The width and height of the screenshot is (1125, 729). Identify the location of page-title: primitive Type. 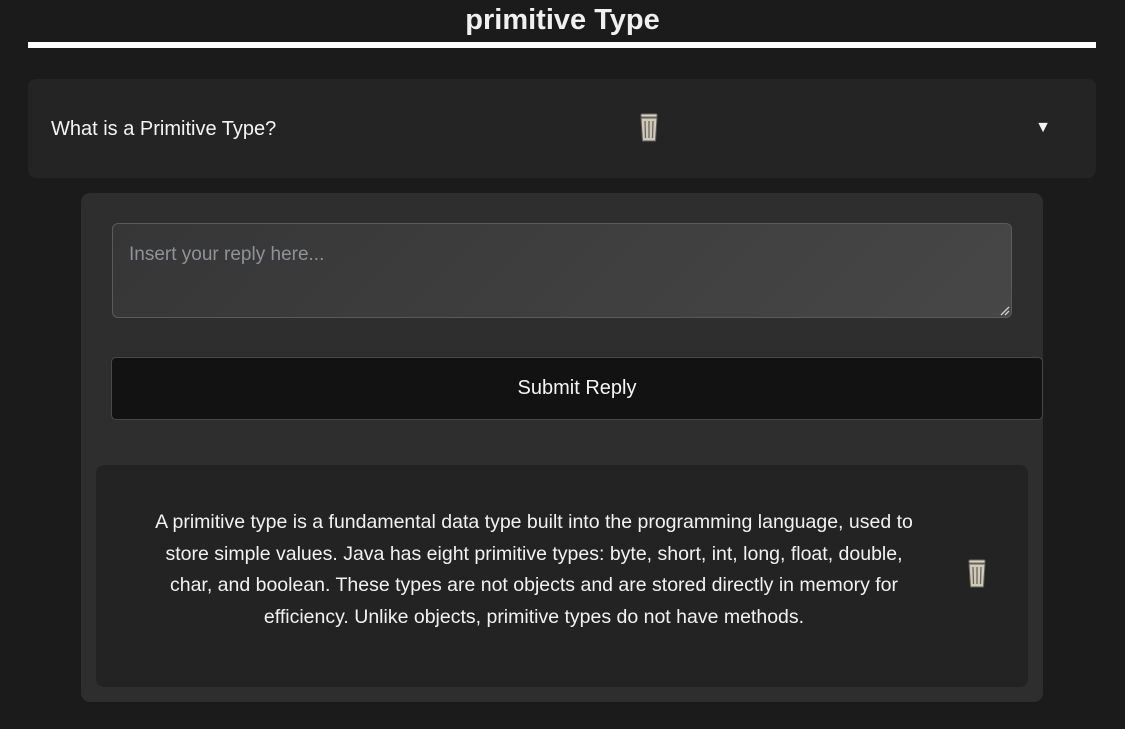
(562, 20).